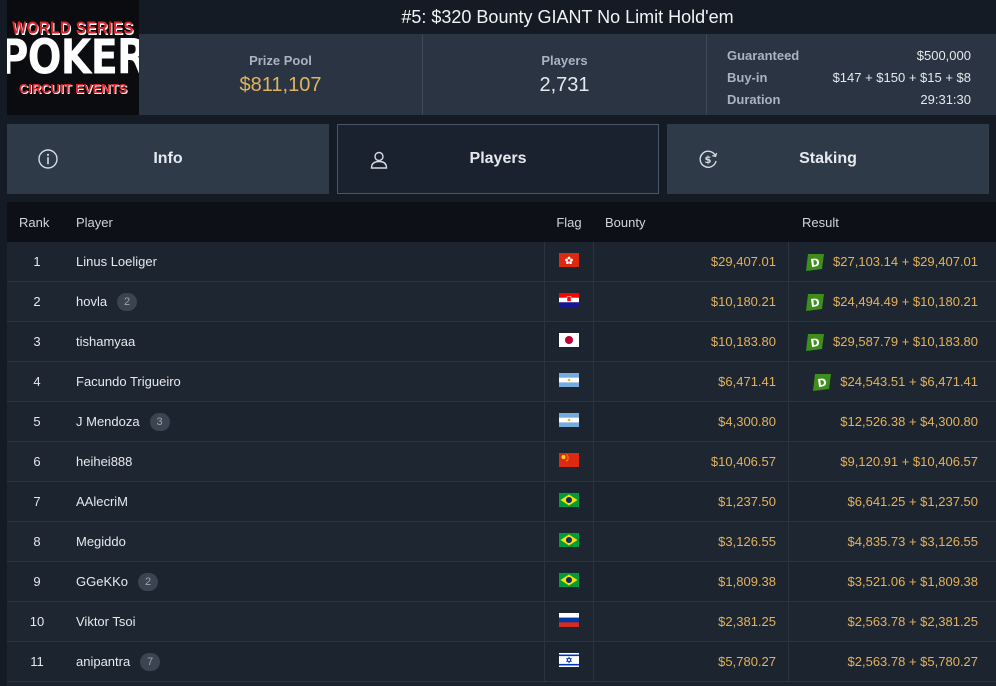  I want to click on player-name: Linus Loeliger, so click(116, 261).